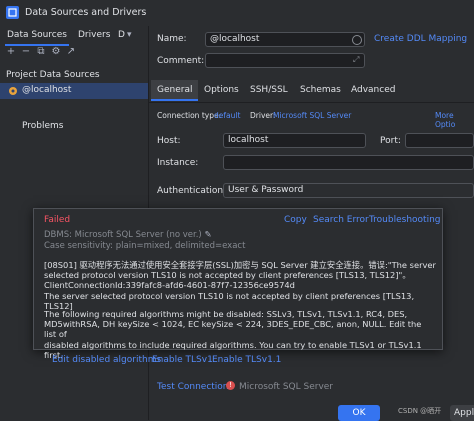  I want to click on tab-advanced: Advanced, so click(373, 94).